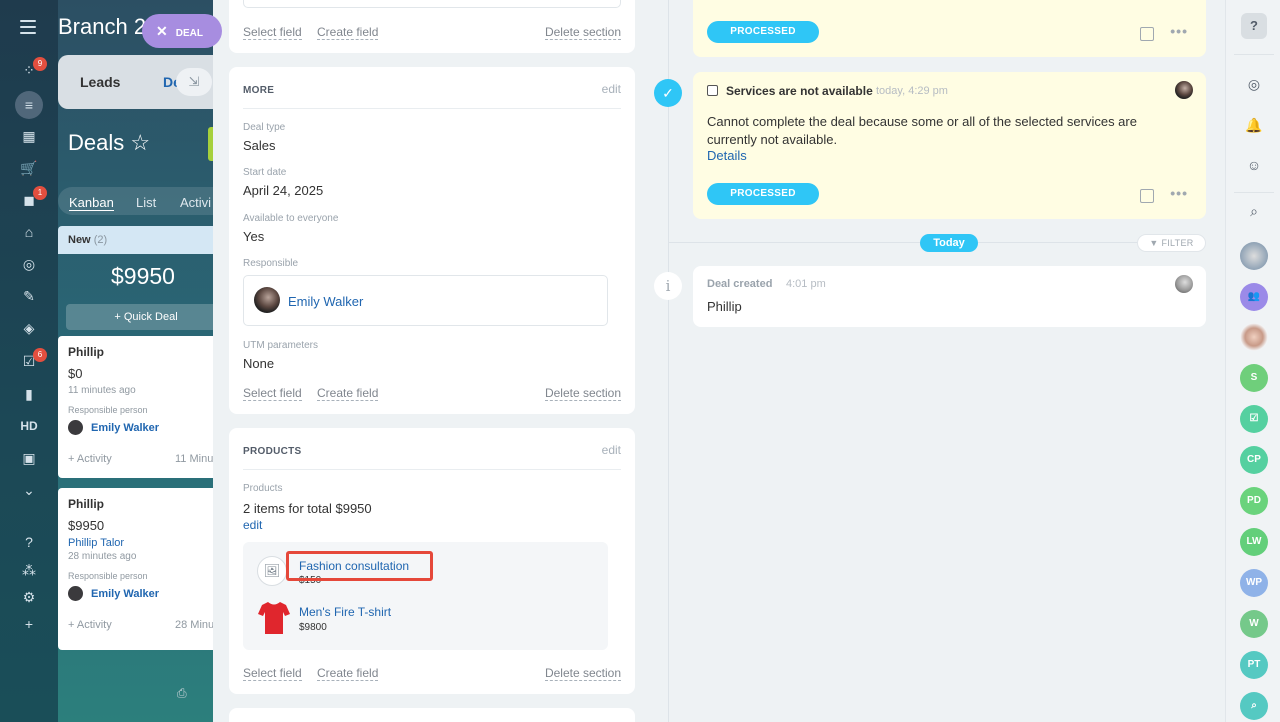 This screenshot has width=1280, height=722. What do you see at coordinates (712, 90) in the screenshot?
I see `task-checkbox` at bounding box center [712, 90].